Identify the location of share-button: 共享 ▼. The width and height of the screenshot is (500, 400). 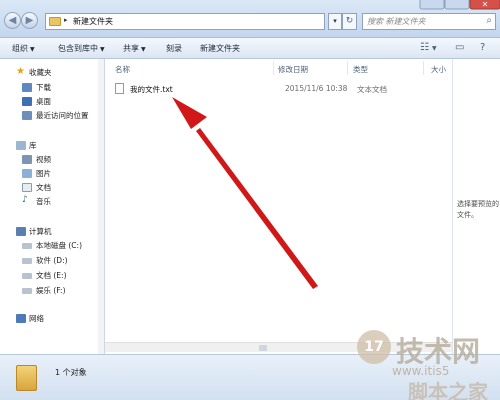
(134, 48).